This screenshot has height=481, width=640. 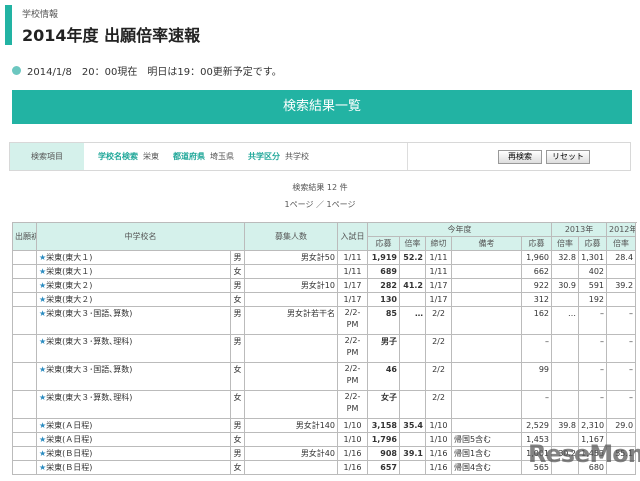 I want to click on capacity-cell: 男女計140, so click(x=291, y=425).